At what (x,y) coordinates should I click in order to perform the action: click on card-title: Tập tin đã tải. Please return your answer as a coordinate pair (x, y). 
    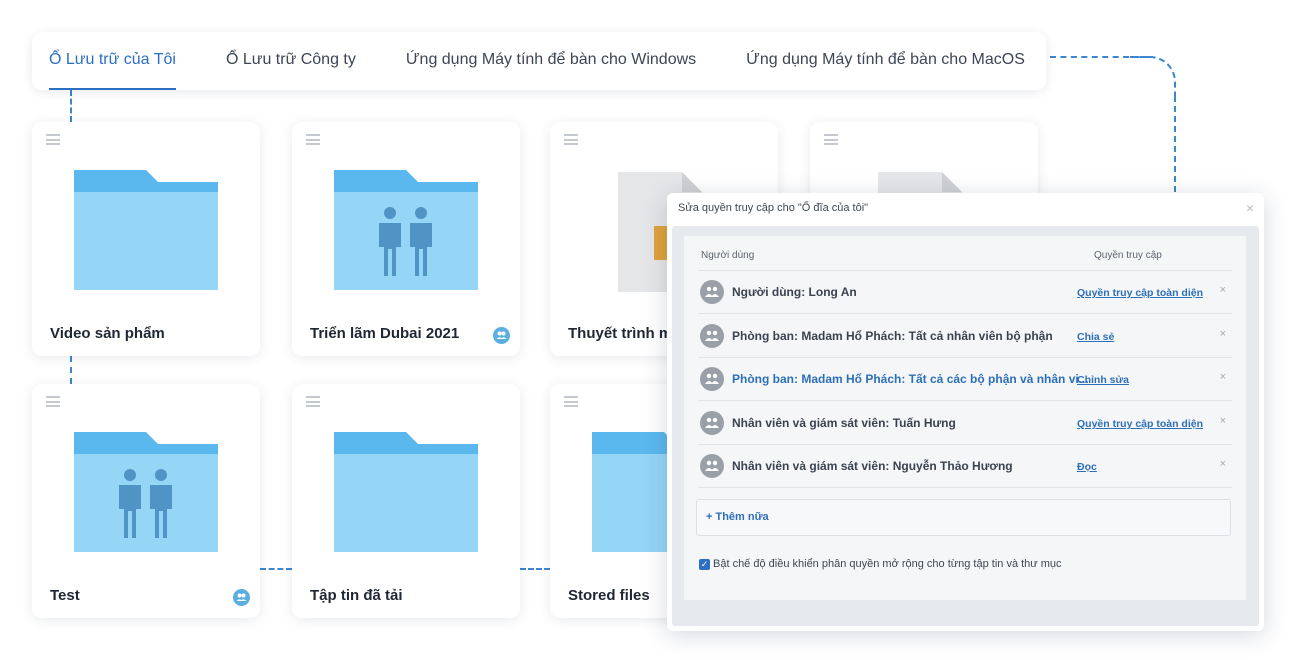
    Looking at the image, I should click on (356, 595).